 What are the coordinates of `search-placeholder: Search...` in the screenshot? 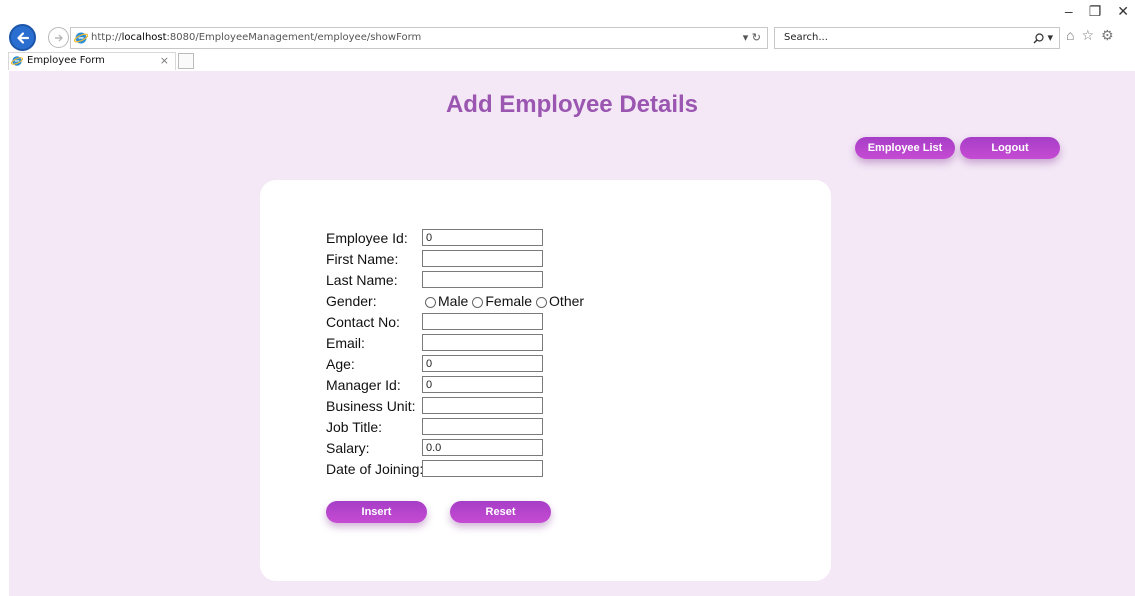 It's located at (806, 37).